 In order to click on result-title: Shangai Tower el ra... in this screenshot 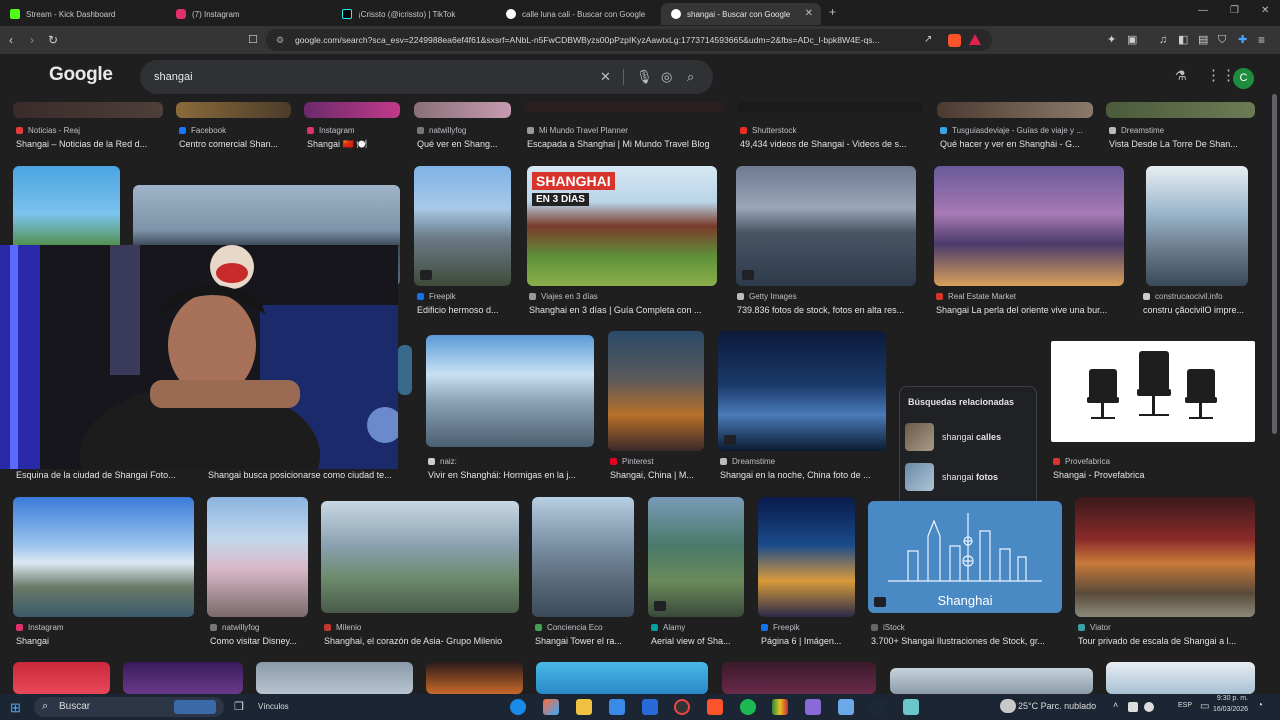, I will do `click(586, 641)`.